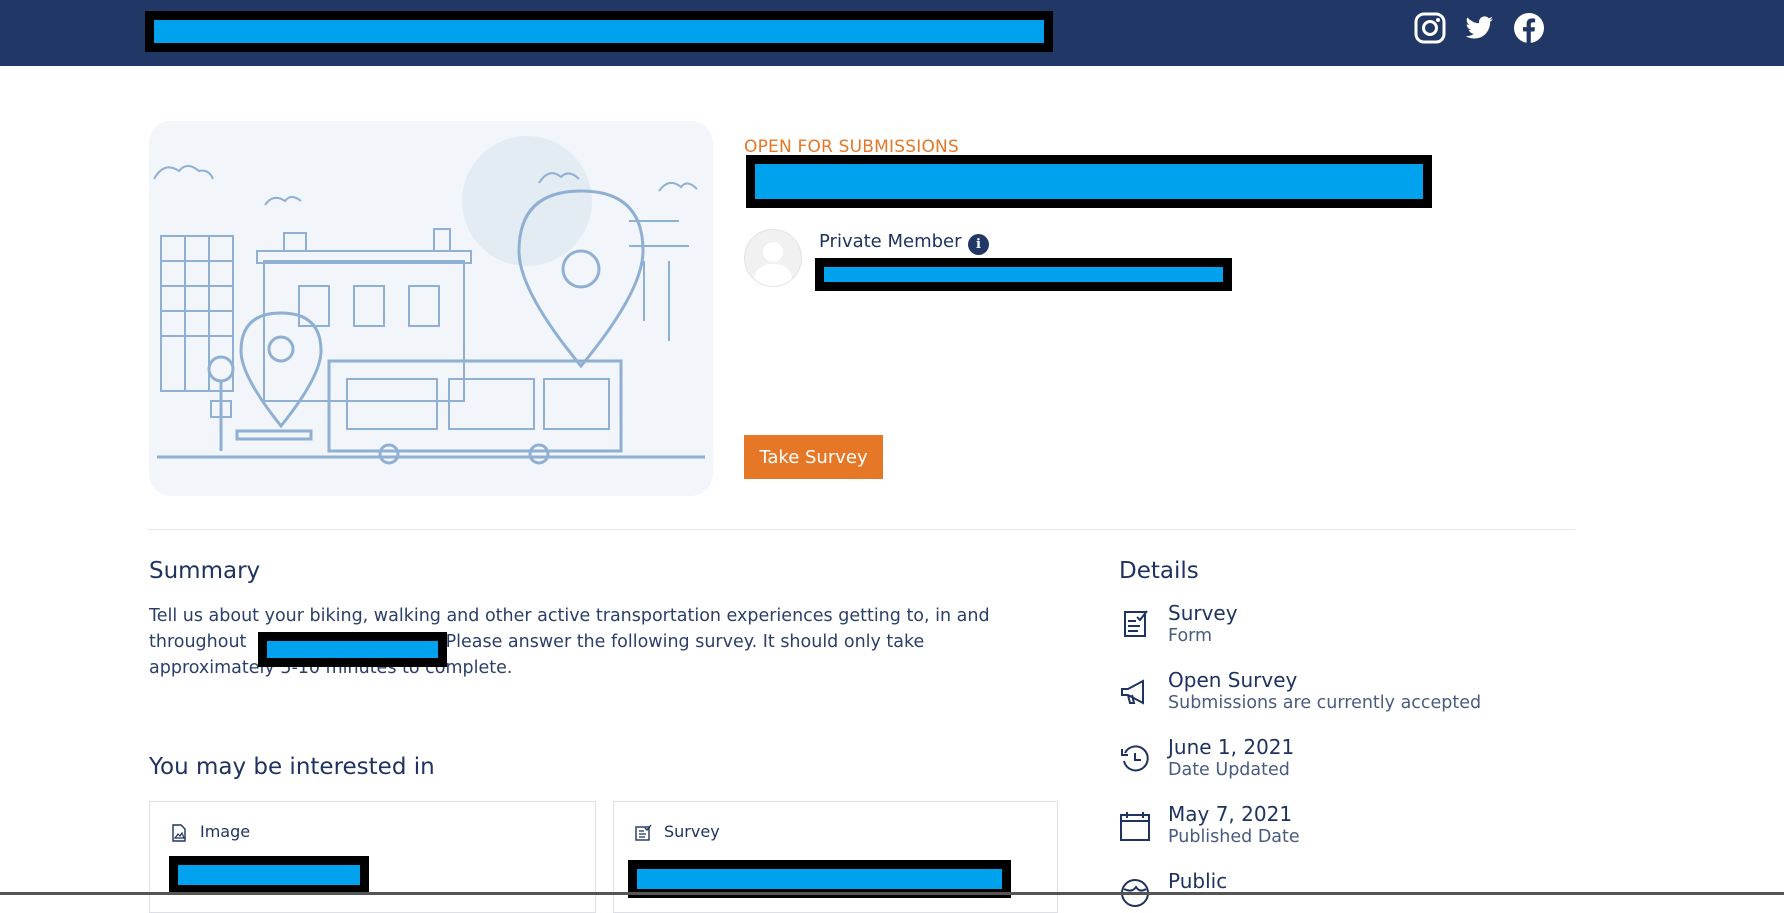 The image size is (1784, 913). I want to click on detail-status-title: Open Survey, so click(1233, 680).